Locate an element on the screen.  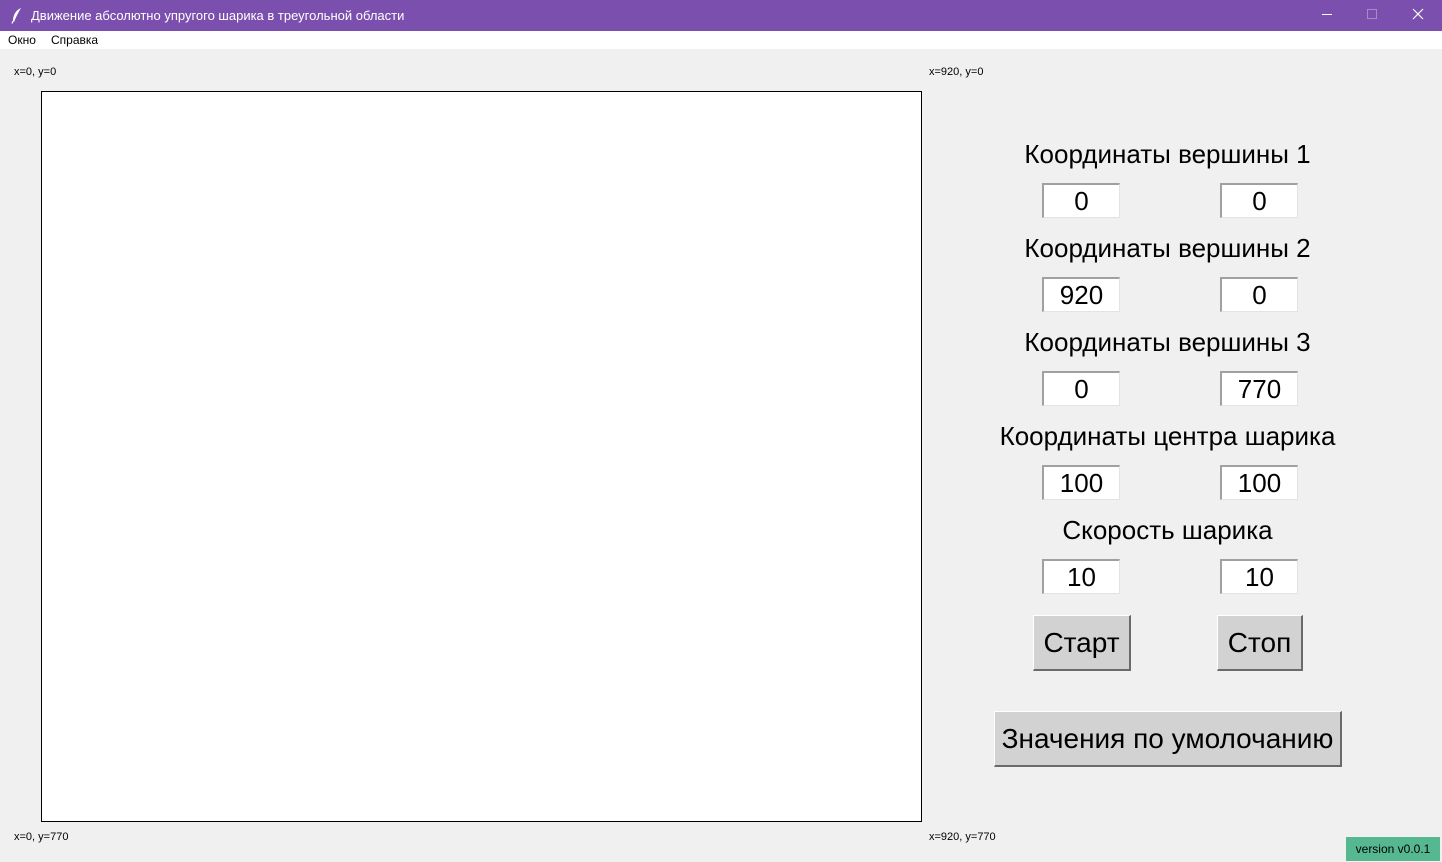
stop-button: Стоп is located at coordinates (1260, 643).